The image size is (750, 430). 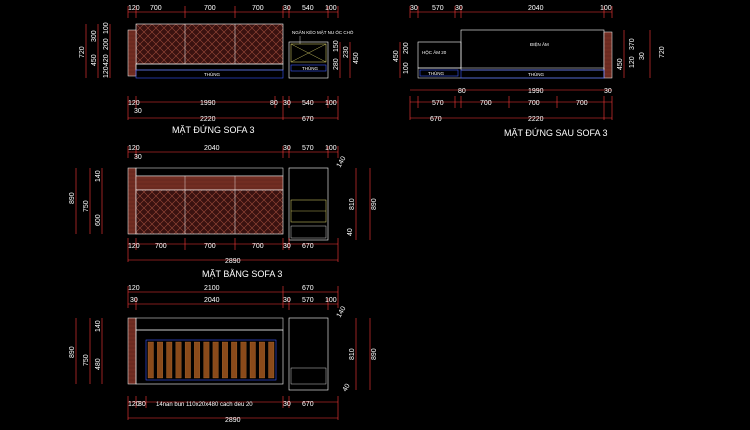 What do you see at coordinates (323, 32) in the screenshot?
I see `drawer-label: NGĂN KÉO MẶT NU ÓC CHÓ` at bounding box center [323, 32].